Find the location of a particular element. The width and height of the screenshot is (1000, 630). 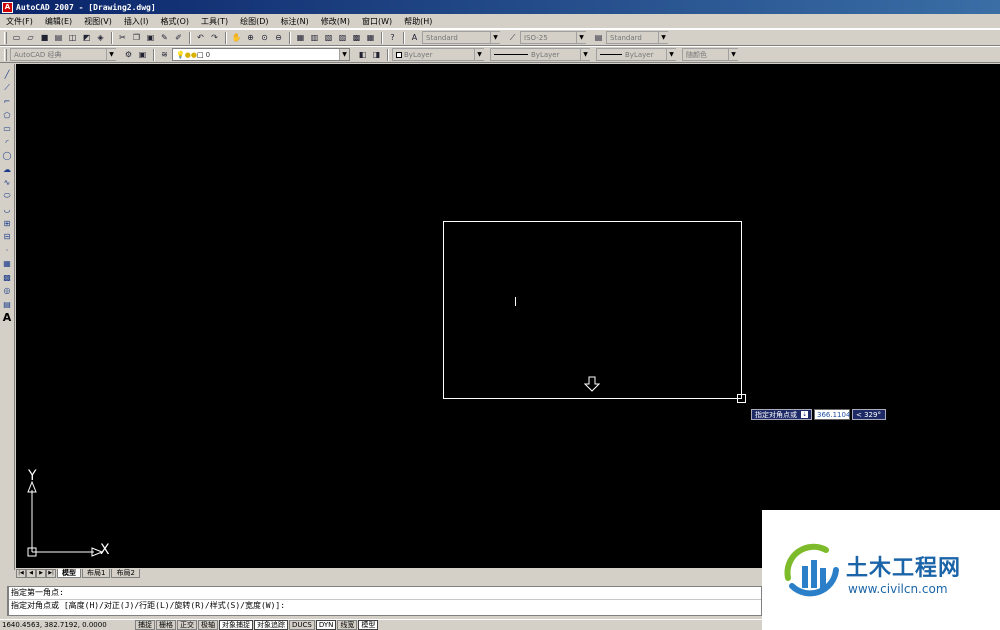

table-style-icon: ▤ is located at coordinates (598, 37).